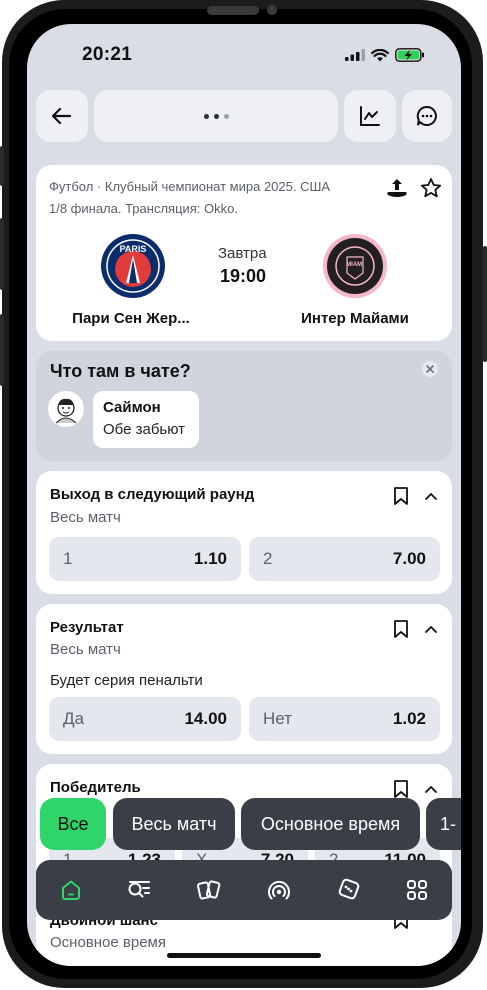  I want to click on status-icons, so click(385, 55).